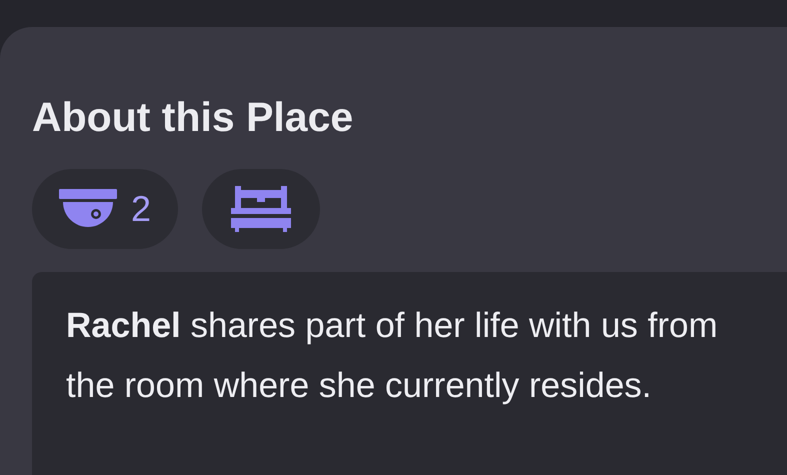  Describe the element at coordinates (193, 117) in the screenshot. I see `section-title: About this Place` at that location.